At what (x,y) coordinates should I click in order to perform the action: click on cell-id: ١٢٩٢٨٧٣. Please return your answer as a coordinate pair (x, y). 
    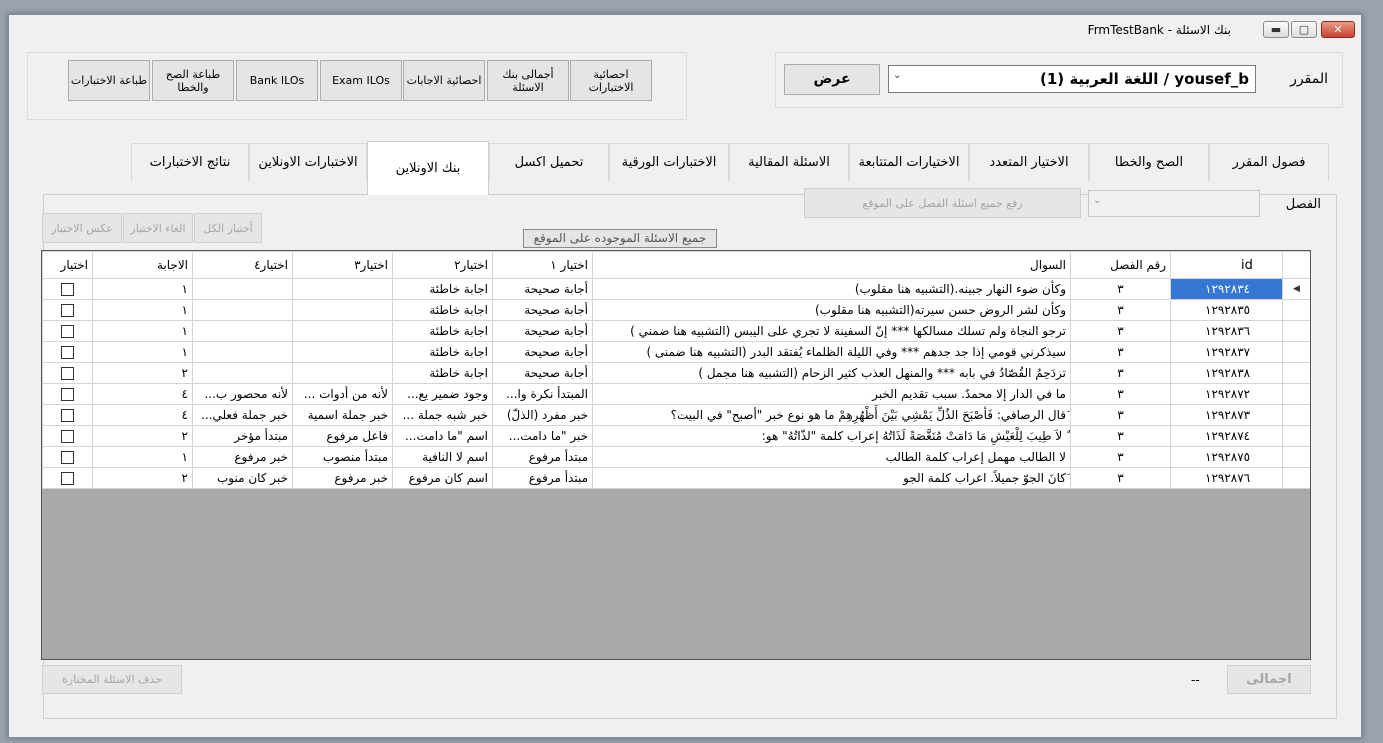
    Looking at the image, I should click on (1226, 415).